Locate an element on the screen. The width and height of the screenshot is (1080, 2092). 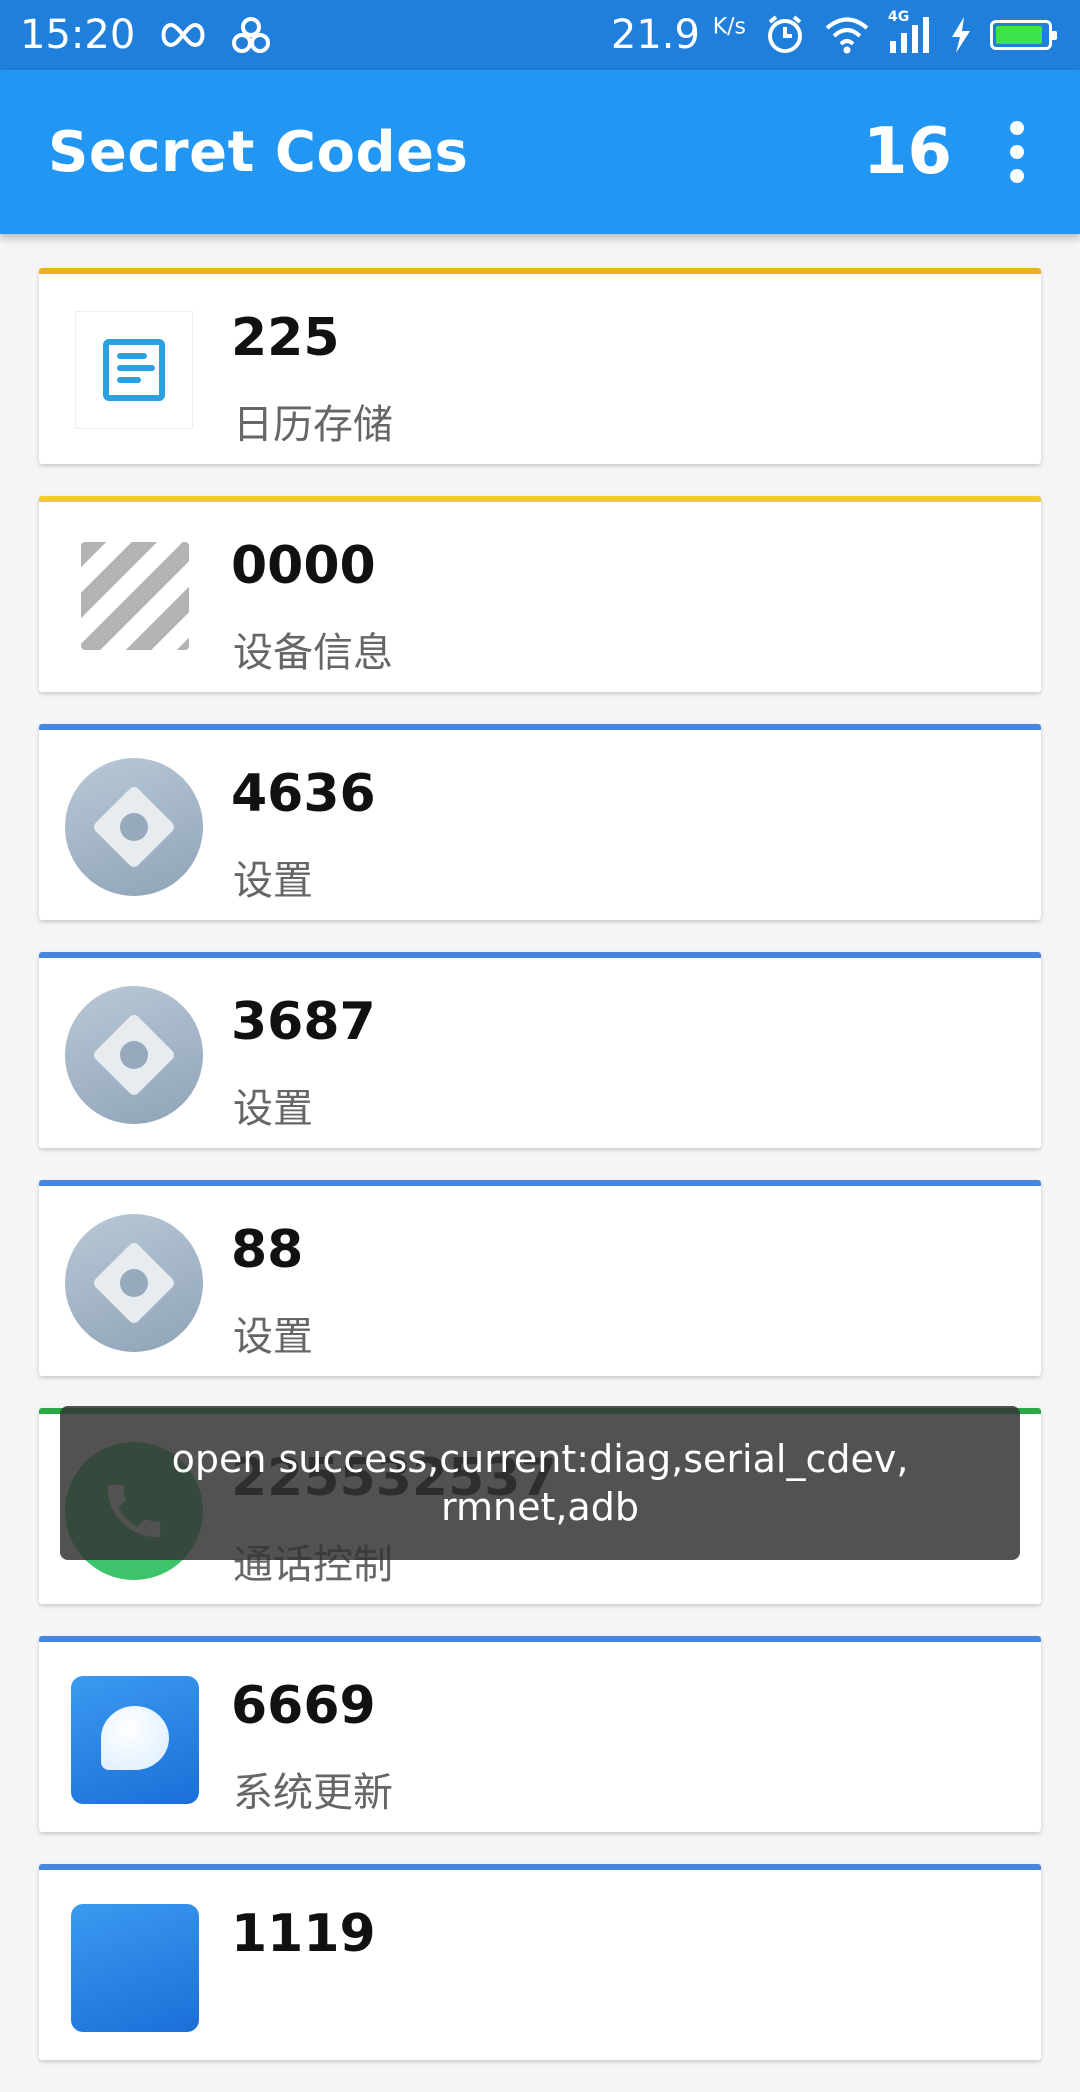
status-time: 15:20 is located at coordinates (78, 35).